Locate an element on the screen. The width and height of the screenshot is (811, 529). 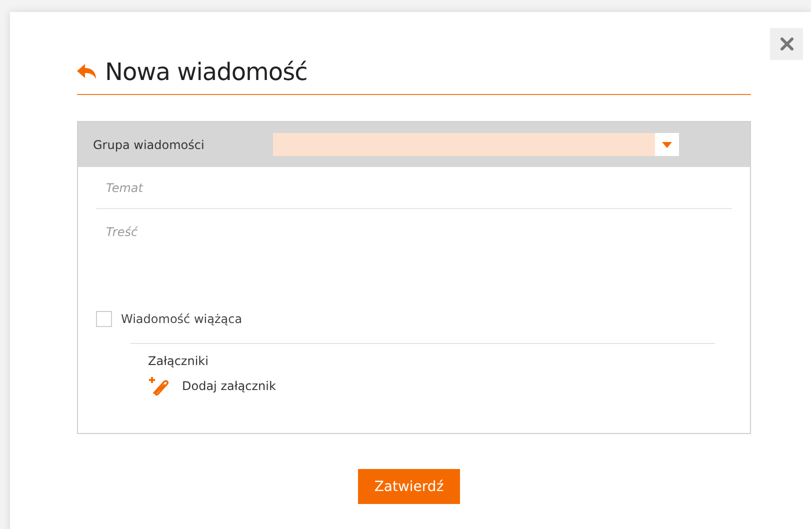
dropdown-button is located at coordinates (667, 144).